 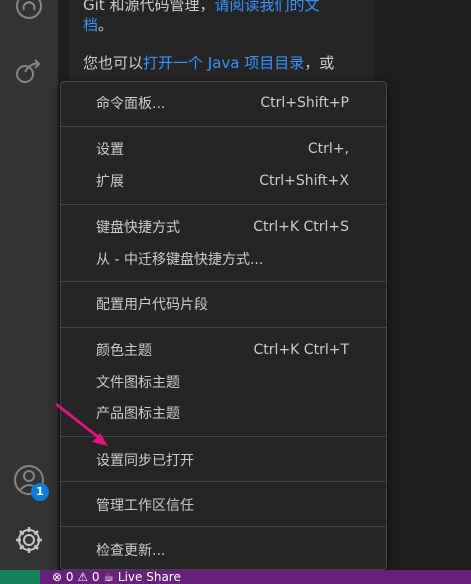 What do you see at coordinates (223, 304) in the screenshot?
I see `menu-item-user-snippets: 配置用户代码片段` at bounding box center [223, 304].